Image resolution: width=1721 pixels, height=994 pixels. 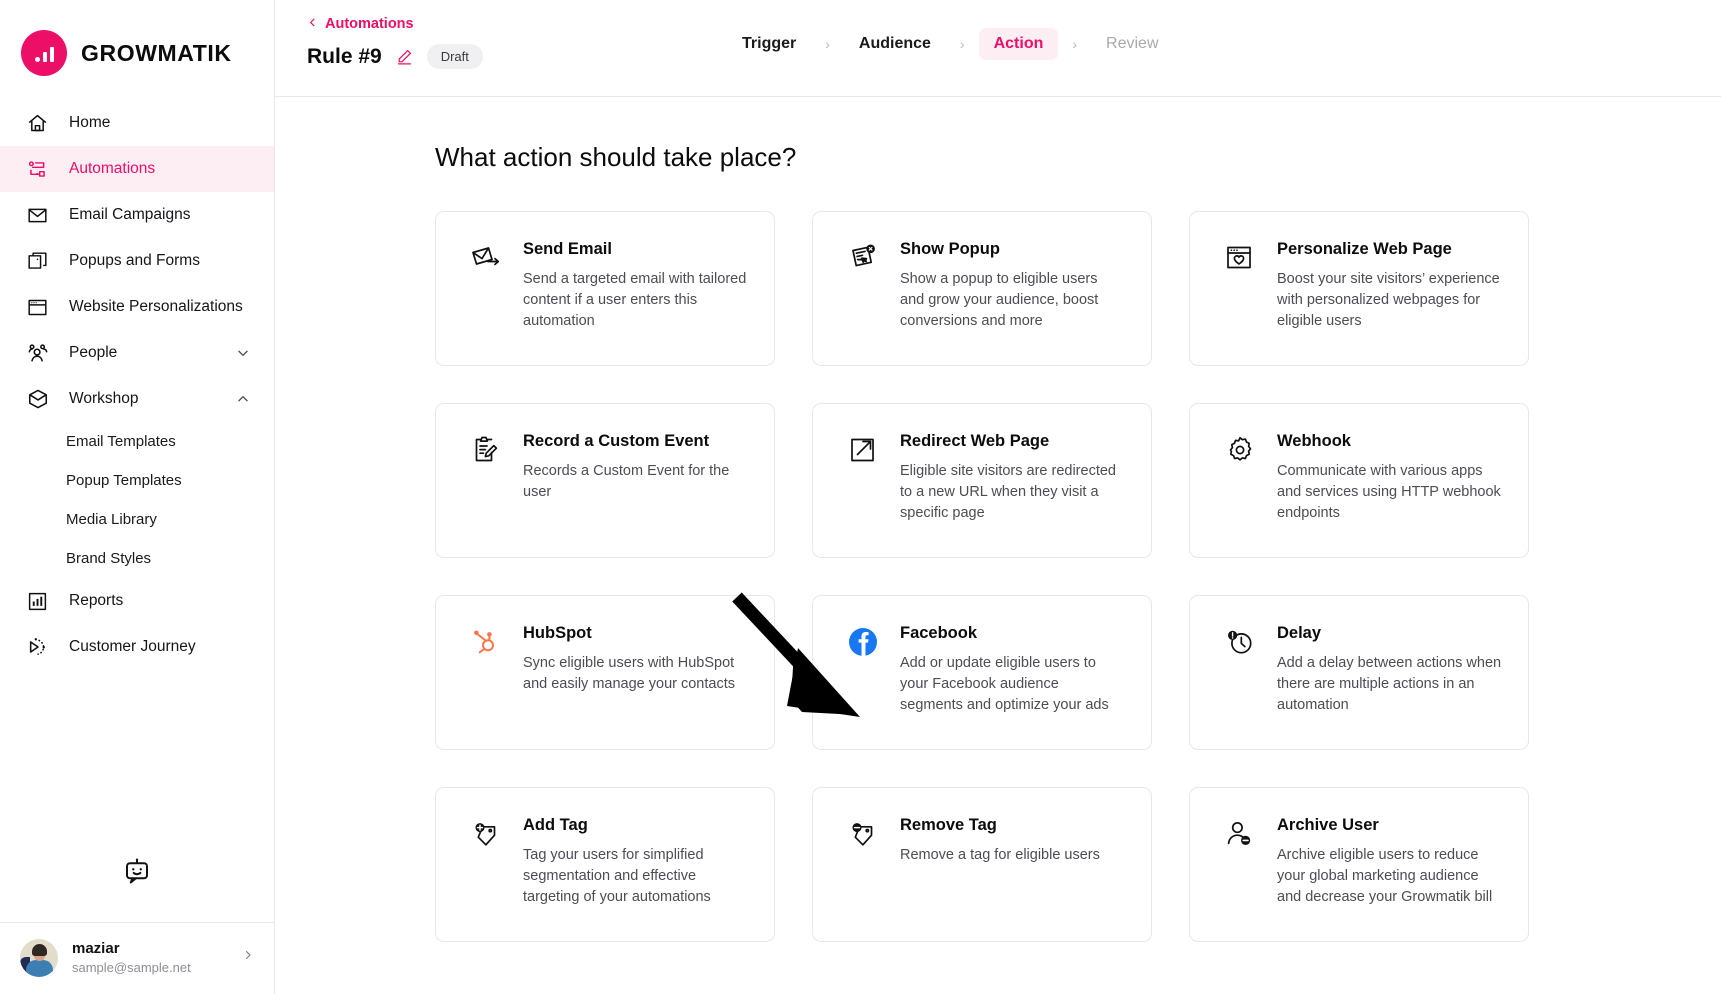 What do you see at coordinates (93, 352) in the screenshot?
I see `sidebar-item-label: People` at bounding box center [93, 352].